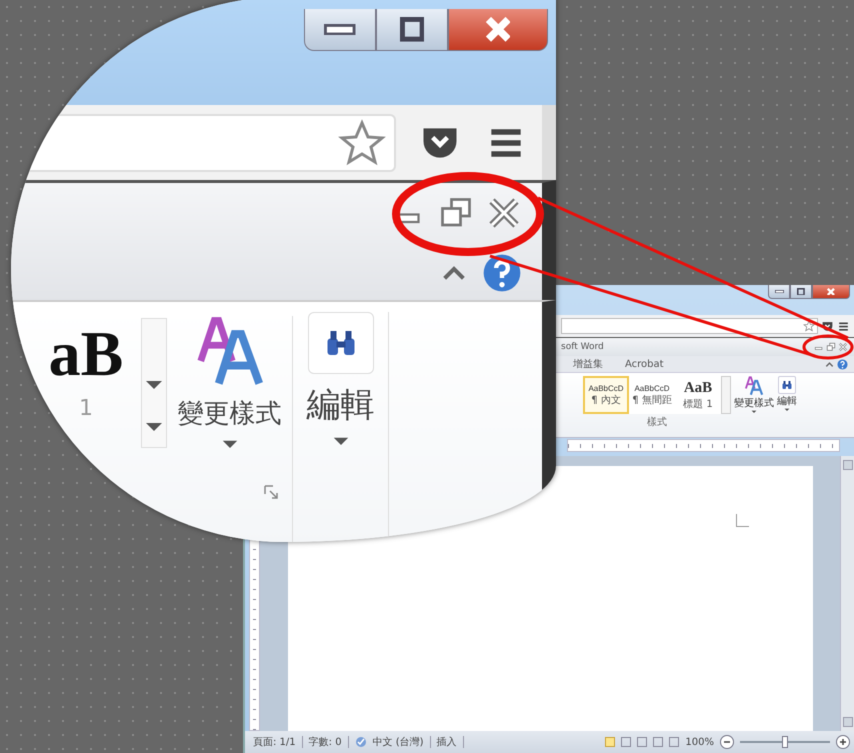 The width and height of the screenshot is (854, 753). What do you see at coordinates (583, 347) in the screenshot?
I see `window-title: soft Word` at bounding box center [583, 347].